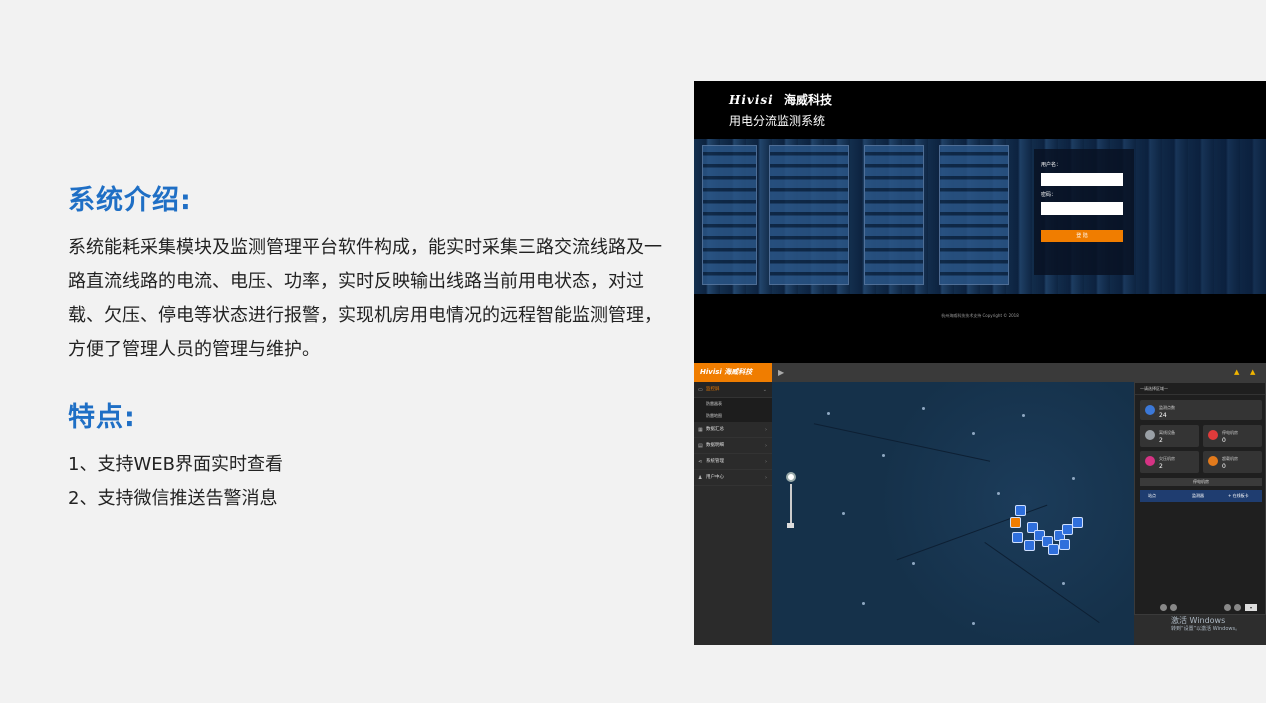  What do you see at coordinates (1163, 607) in the screenshot?
I see `first-page-button` at bounding box center [1163, 607].